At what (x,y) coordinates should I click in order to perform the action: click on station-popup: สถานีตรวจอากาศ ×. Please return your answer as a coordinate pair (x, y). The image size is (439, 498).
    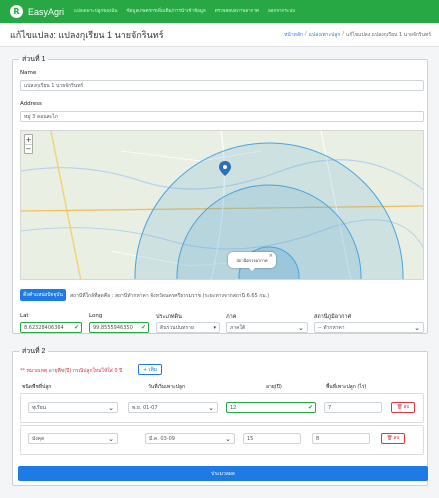
    Looking at the image, I should click on (252, 261).